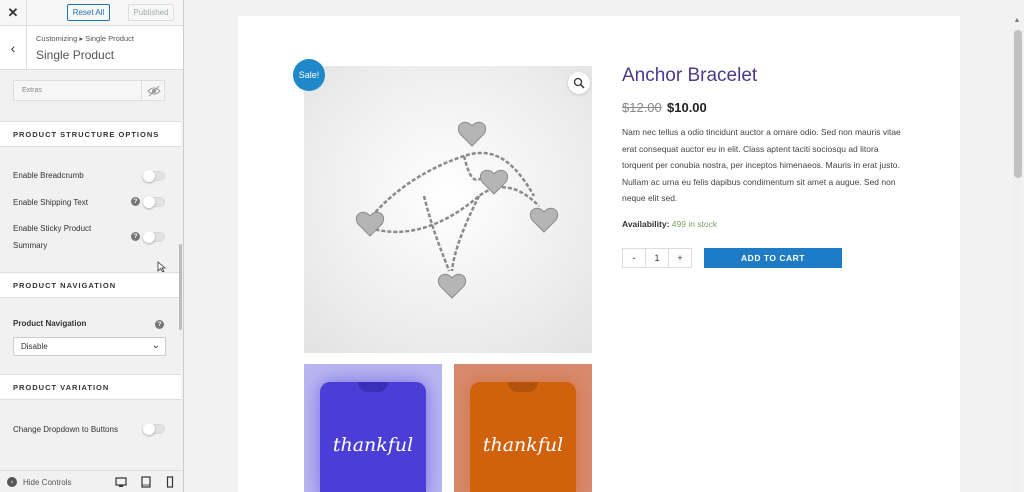  I want to click on structure-options-heading: PRODUCT STRUCTURE OPTIONS, so click(90, 134).